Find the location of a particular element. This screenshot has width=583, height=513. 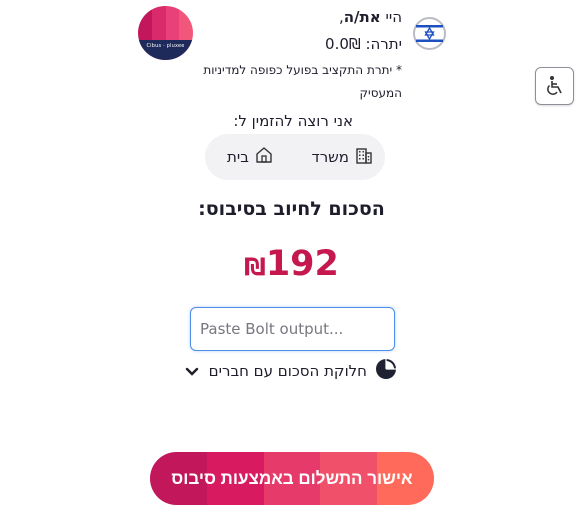

delivery-target-toggle: משרד בית is located at coordinates (295, 157).